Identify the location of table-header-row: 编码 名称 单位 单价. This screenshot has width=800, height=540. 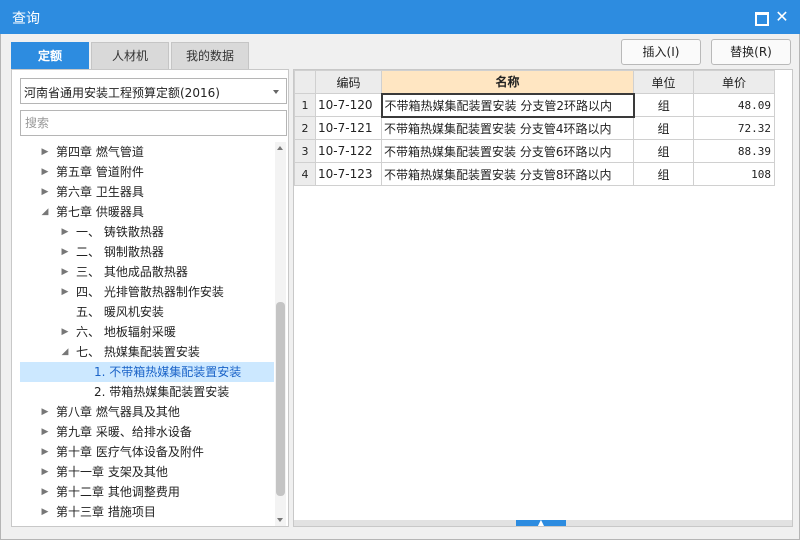
(534, 82).